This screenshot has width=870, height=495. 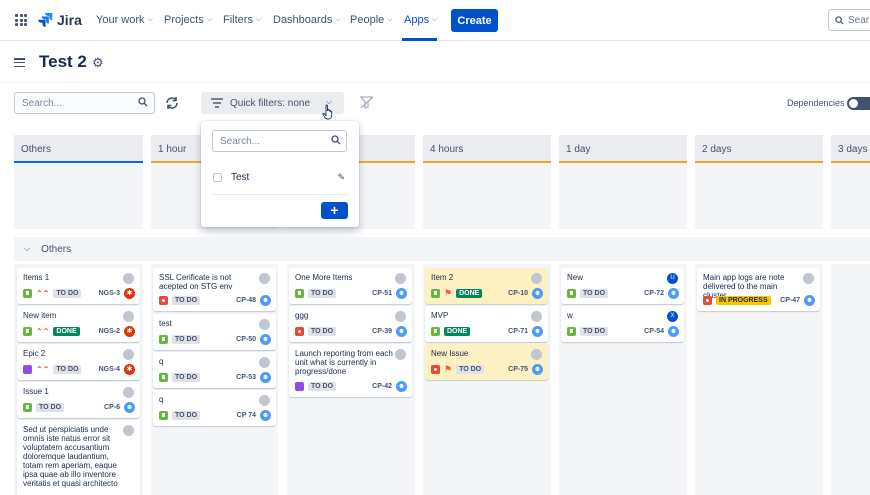 I want to click on app-switcher-icon, so click(x=21, y=20).